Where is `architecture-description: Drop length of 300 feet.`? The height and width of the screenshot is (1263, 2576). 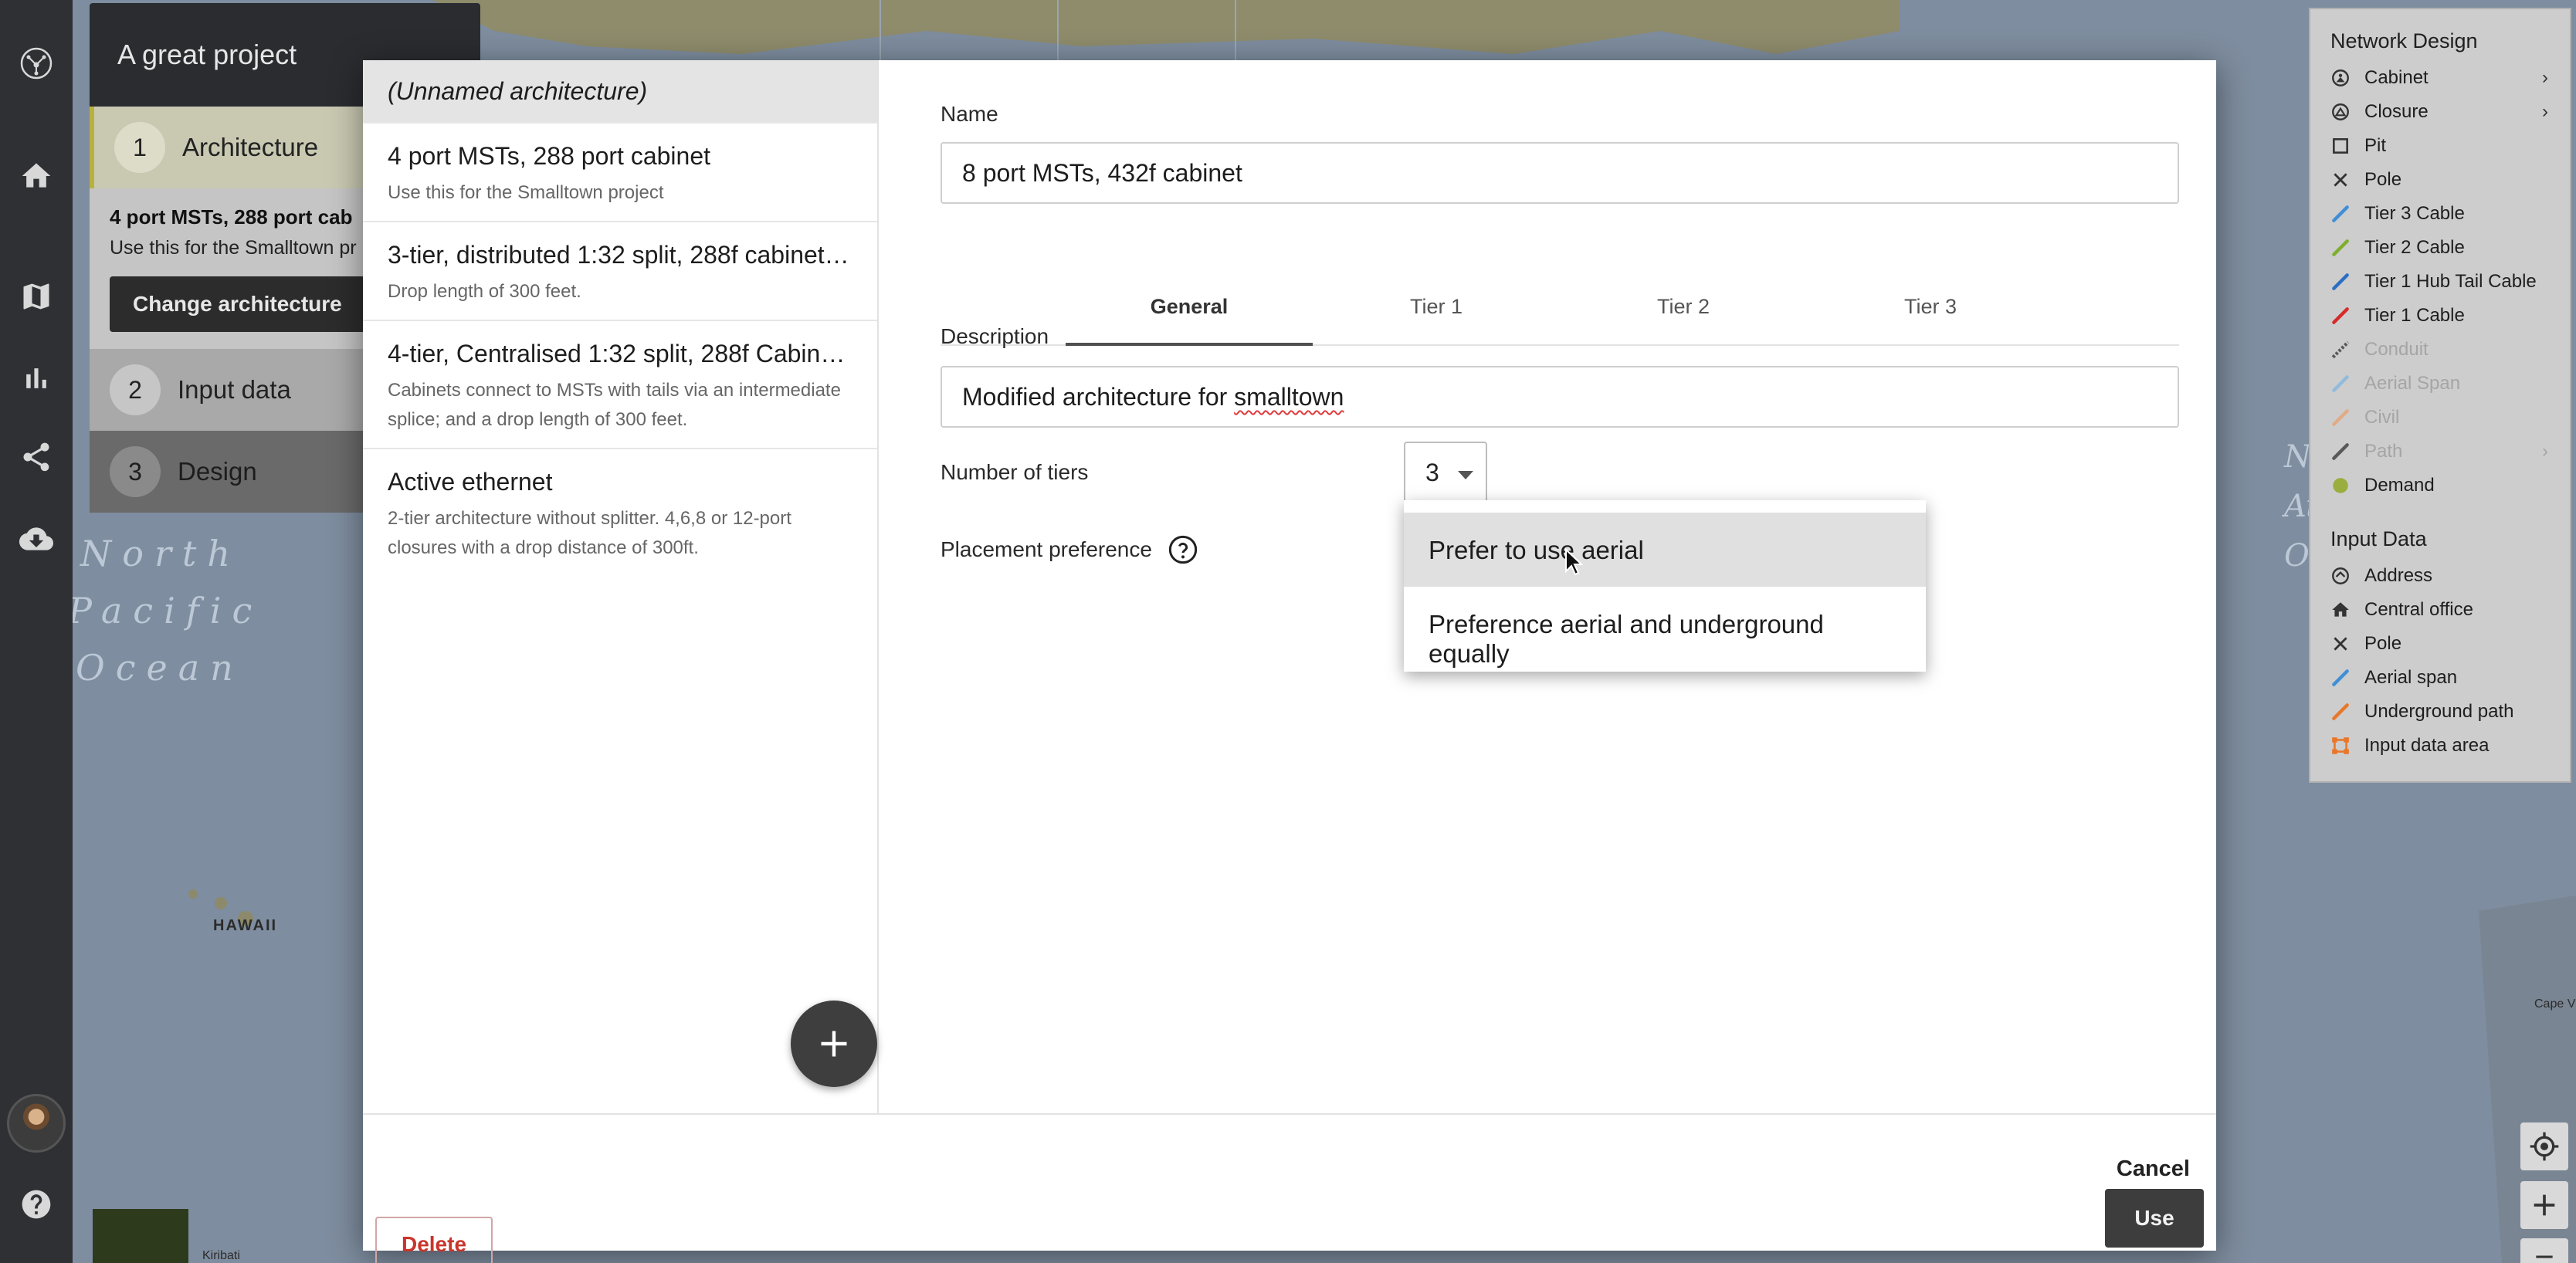
architecture-description: Drop length of 300 feet. is located at coordinates (484, 292).